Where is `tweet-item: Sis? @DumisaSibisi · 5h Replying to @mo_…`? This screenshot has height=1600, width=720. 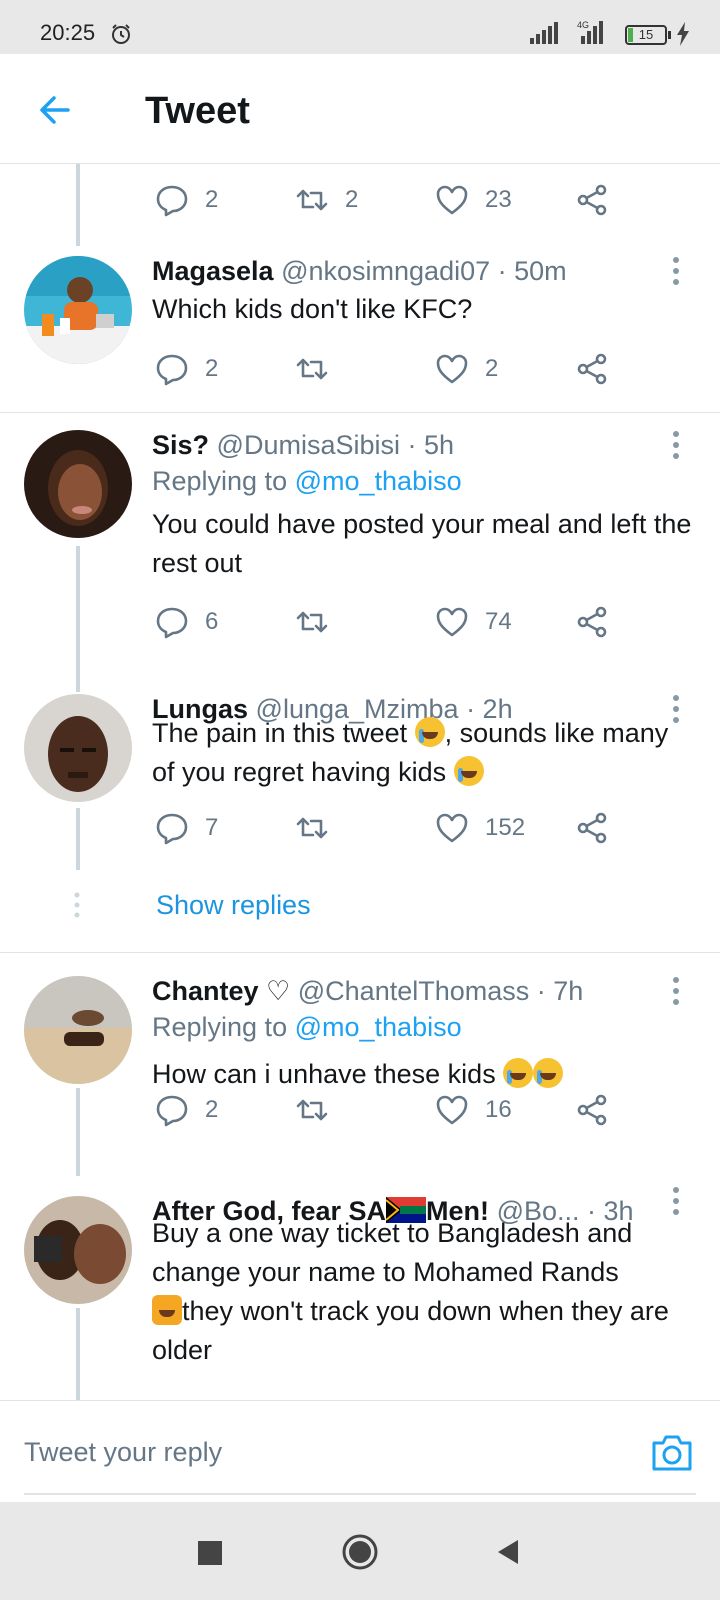 tweet-item: Sis? @DumisaSibisi · 5h Replying to @mo_… is located at coordinates (360, 540).